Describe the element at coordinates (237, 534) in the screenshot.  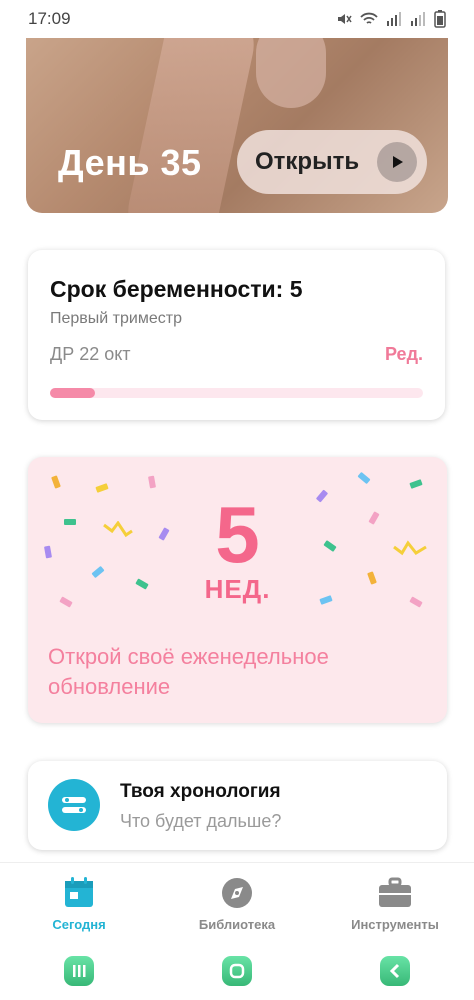
I see `week-number: 5` at that location.